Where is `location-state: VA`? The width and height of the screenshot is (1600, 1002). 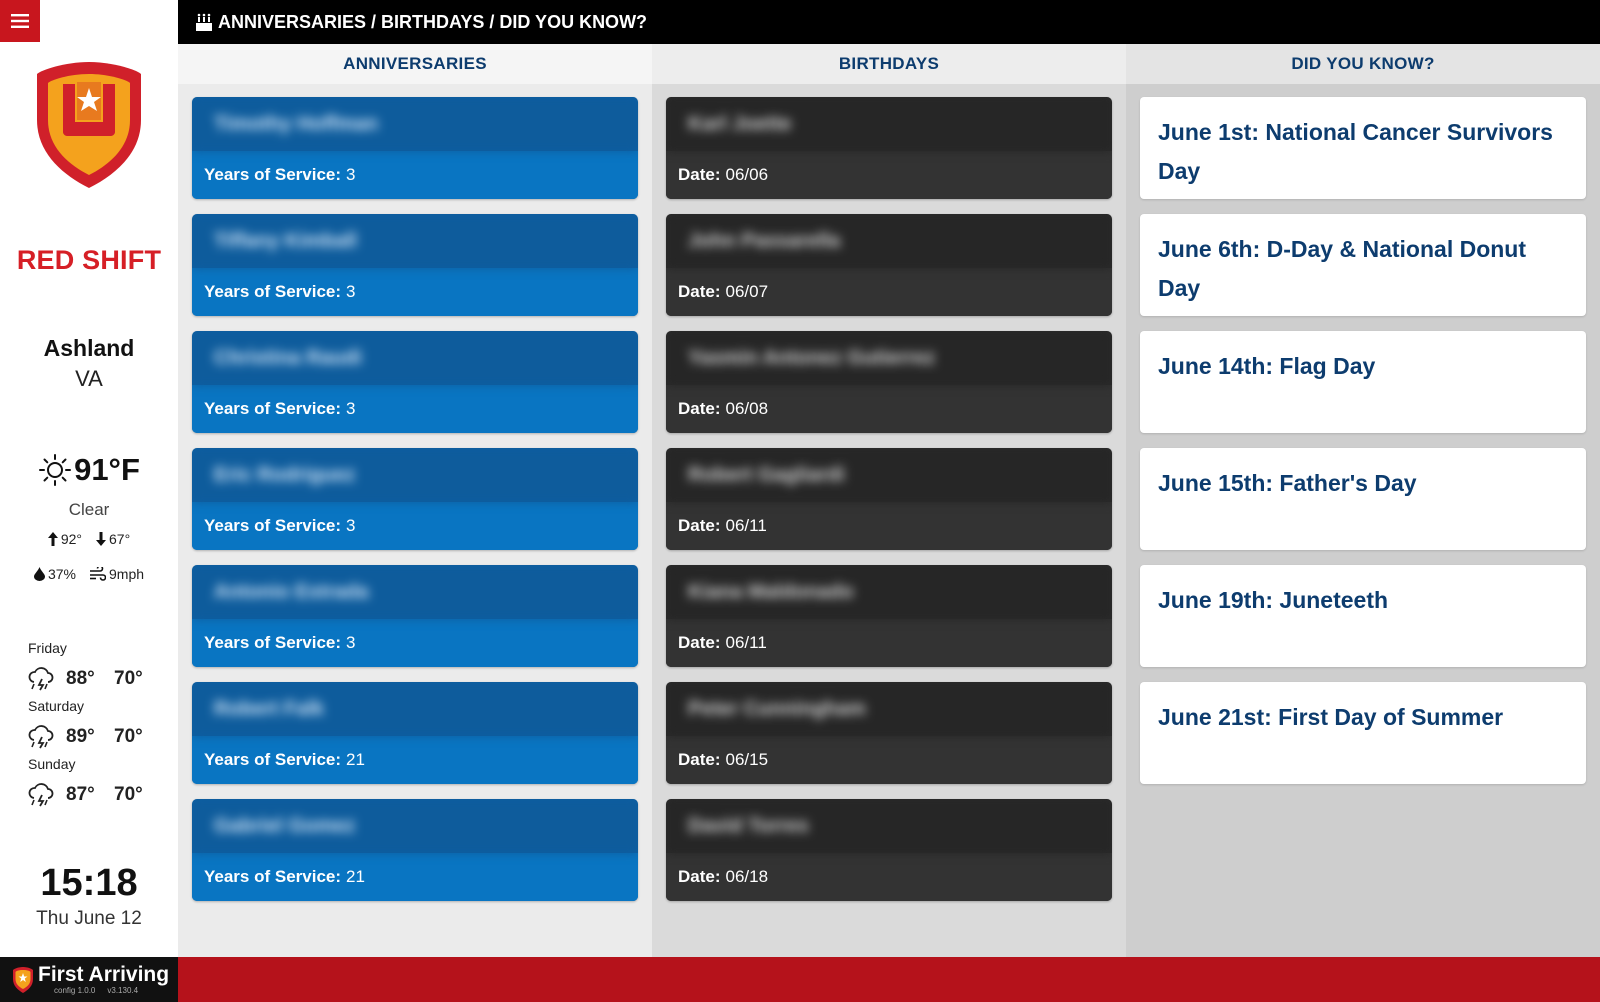
location-state: VA is located at coordinates (89, 378).